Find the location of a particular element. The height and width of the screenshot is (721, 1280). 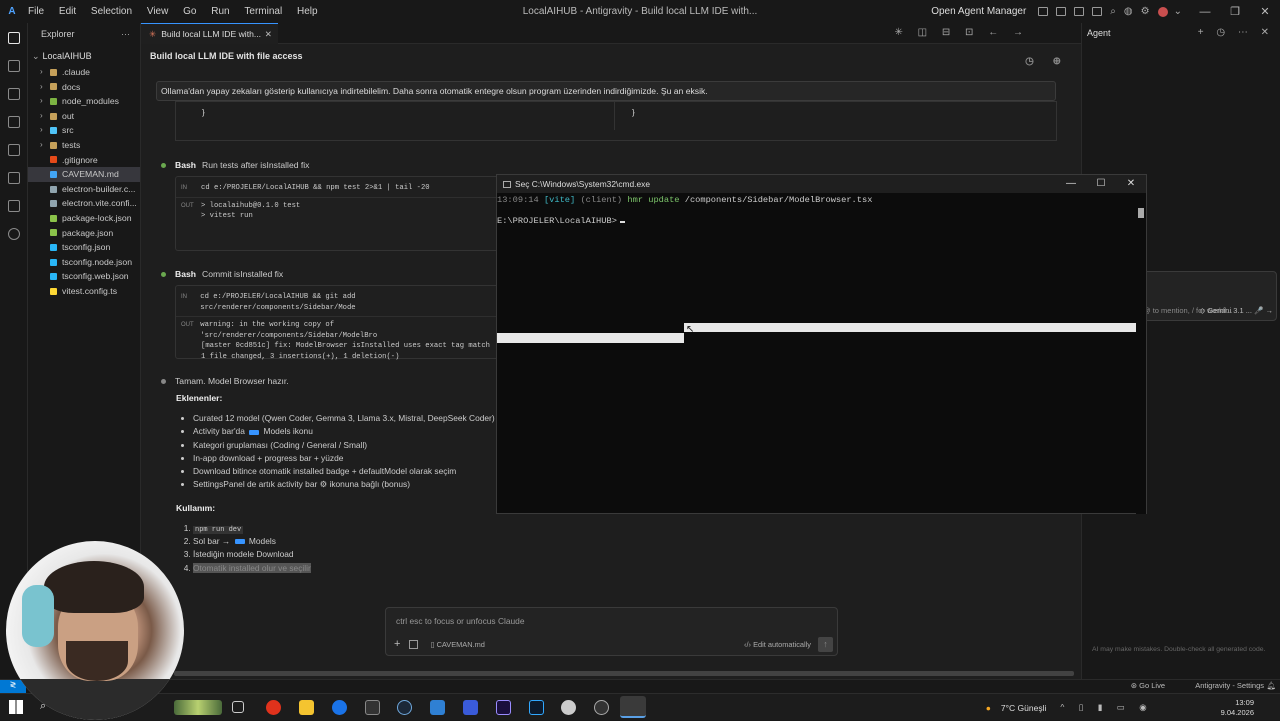

tree-file: CAVEMAN.md is located at coordinates (84, 174).